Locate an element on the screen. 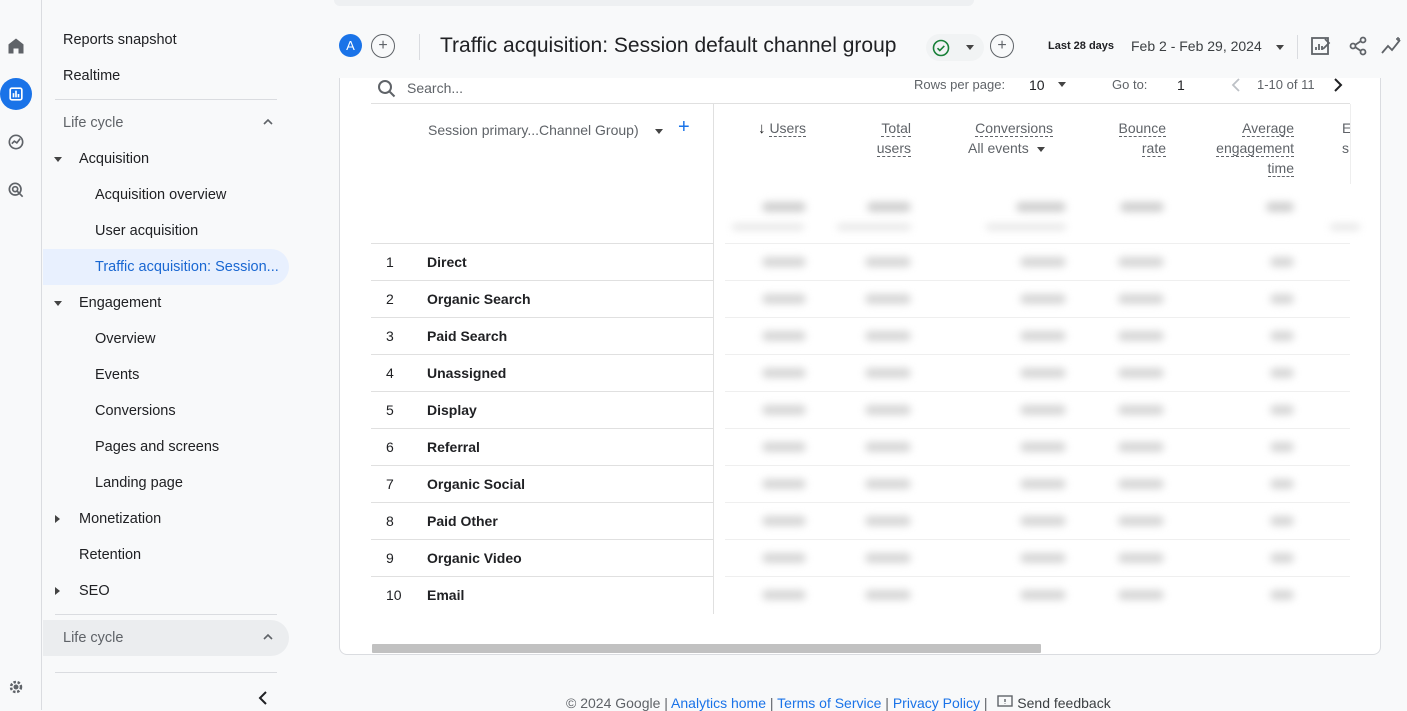 The width and height of the screenshot is (1407, 711). customize-report-icon: + is located at coordinates (1002, 46).